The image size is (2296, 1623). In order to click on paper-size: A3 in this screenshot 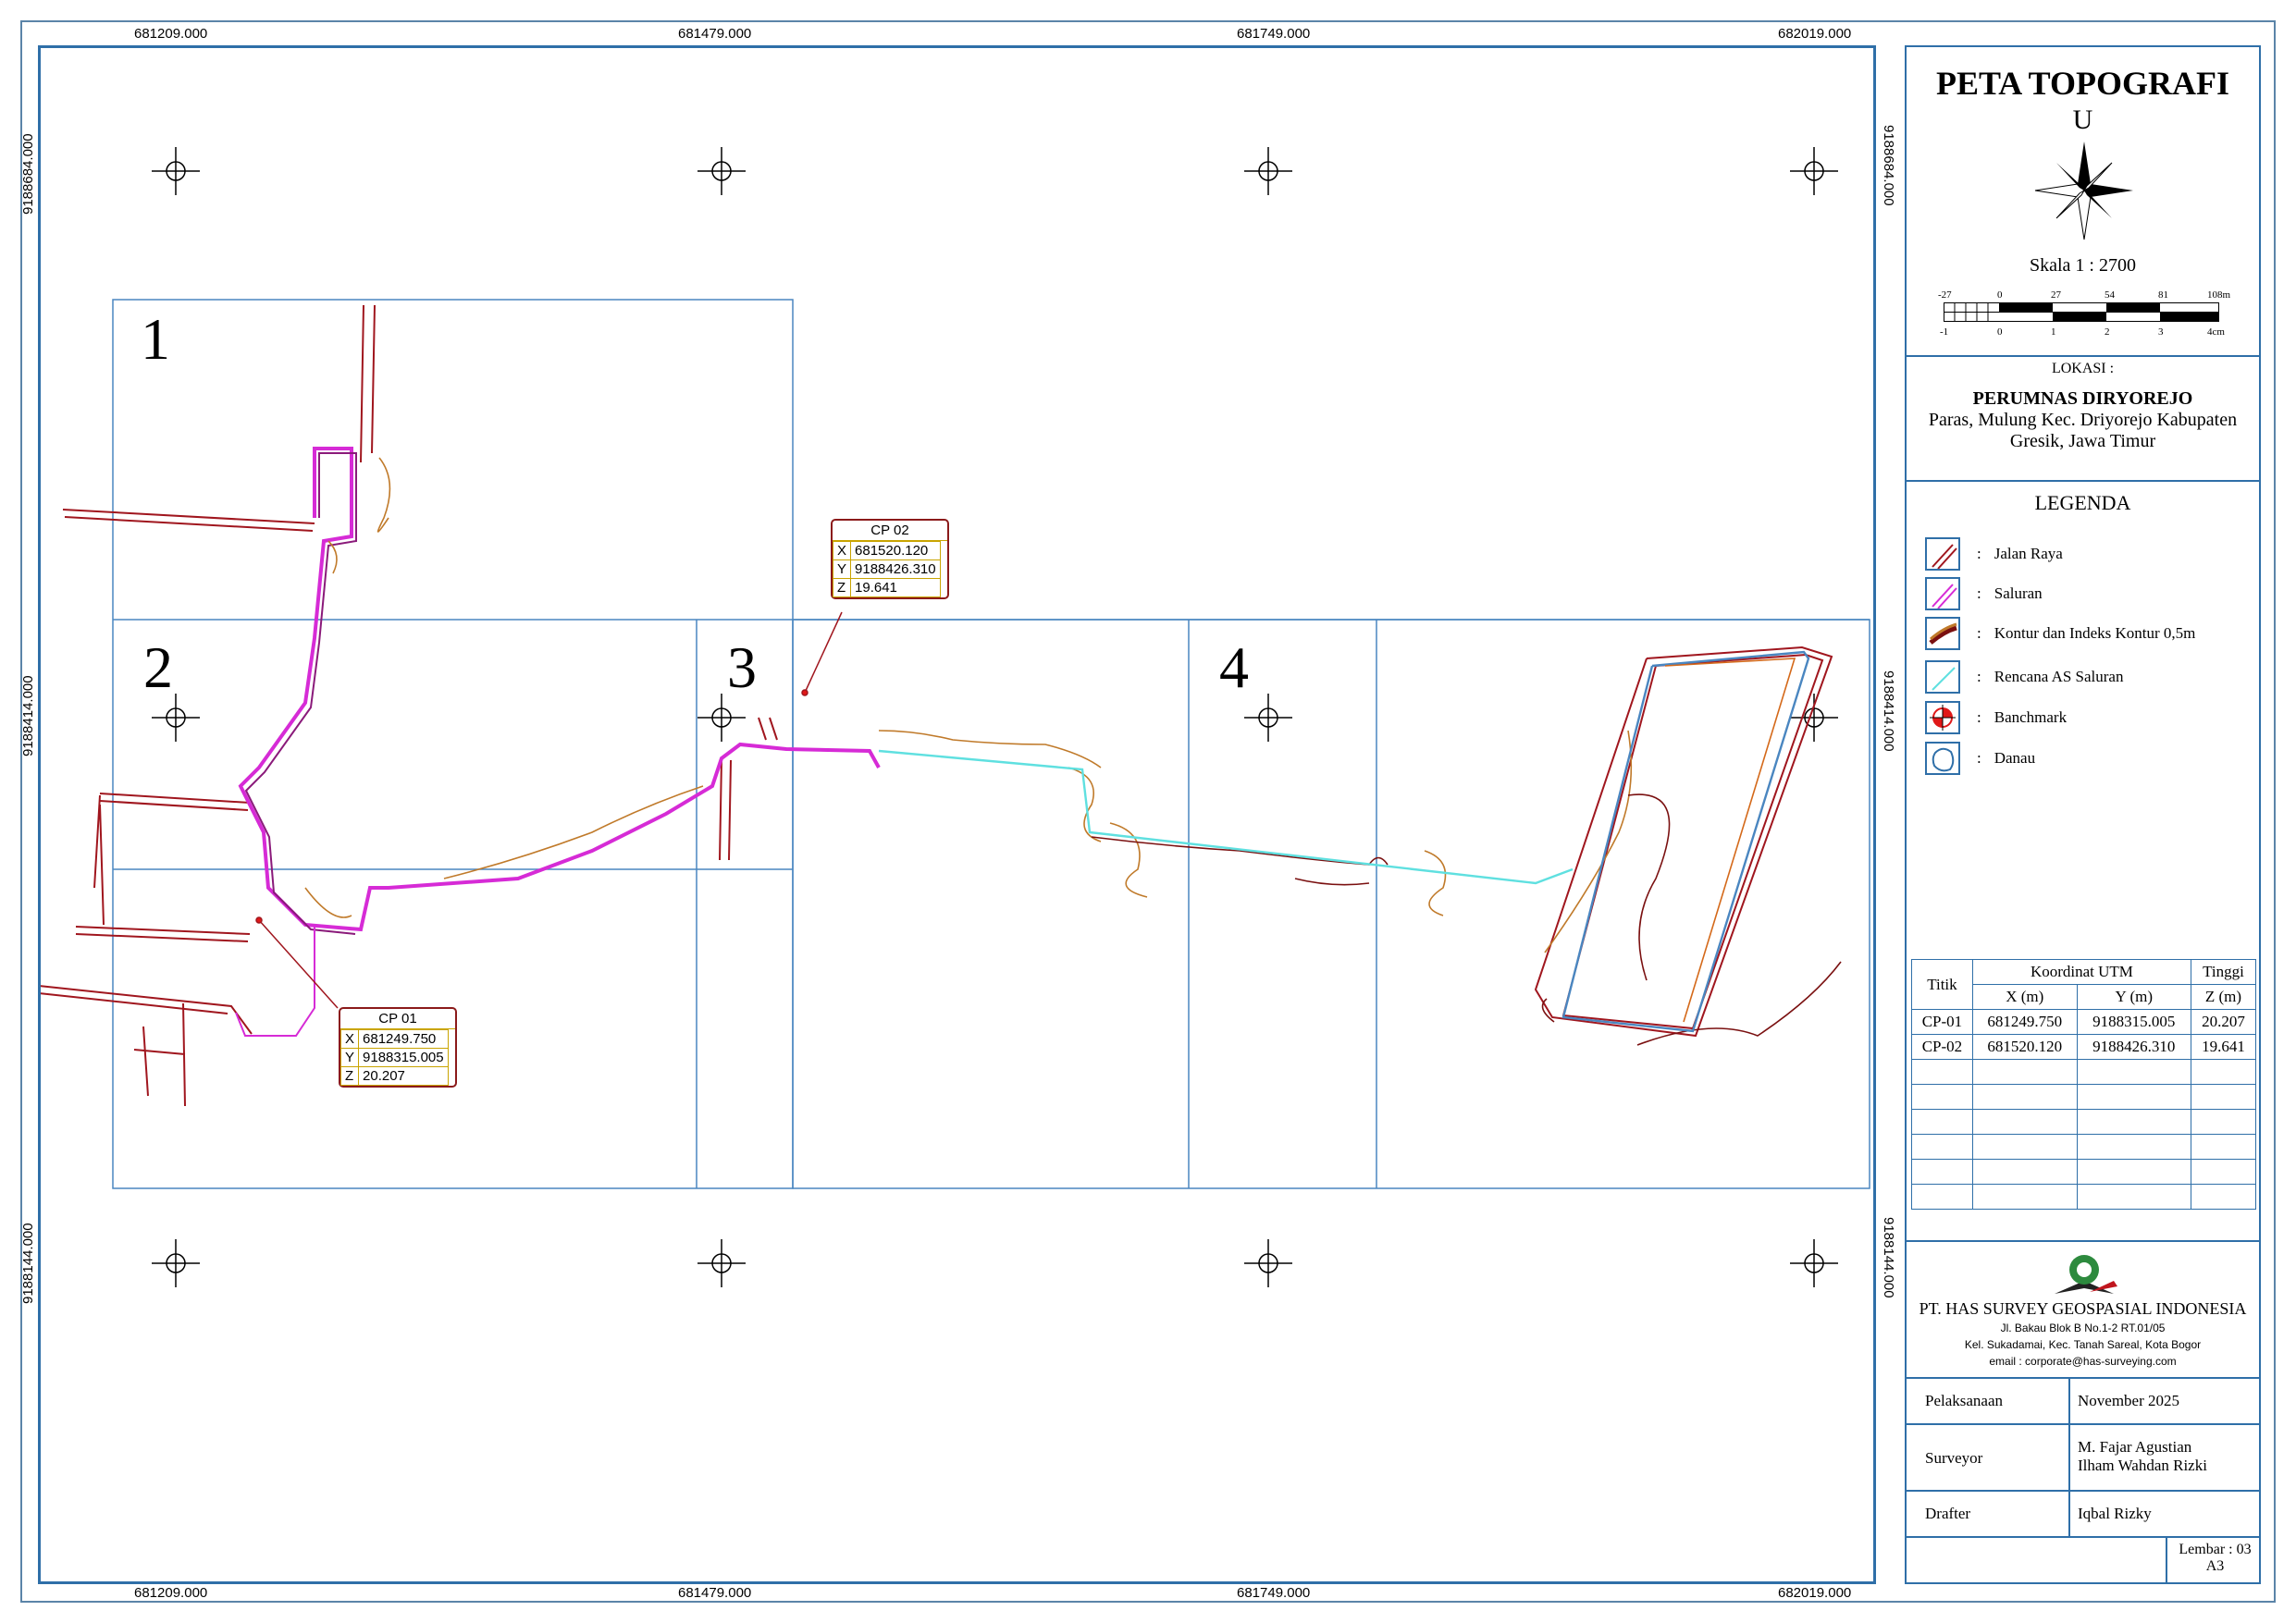, I will do `click(2215, 1566)`.